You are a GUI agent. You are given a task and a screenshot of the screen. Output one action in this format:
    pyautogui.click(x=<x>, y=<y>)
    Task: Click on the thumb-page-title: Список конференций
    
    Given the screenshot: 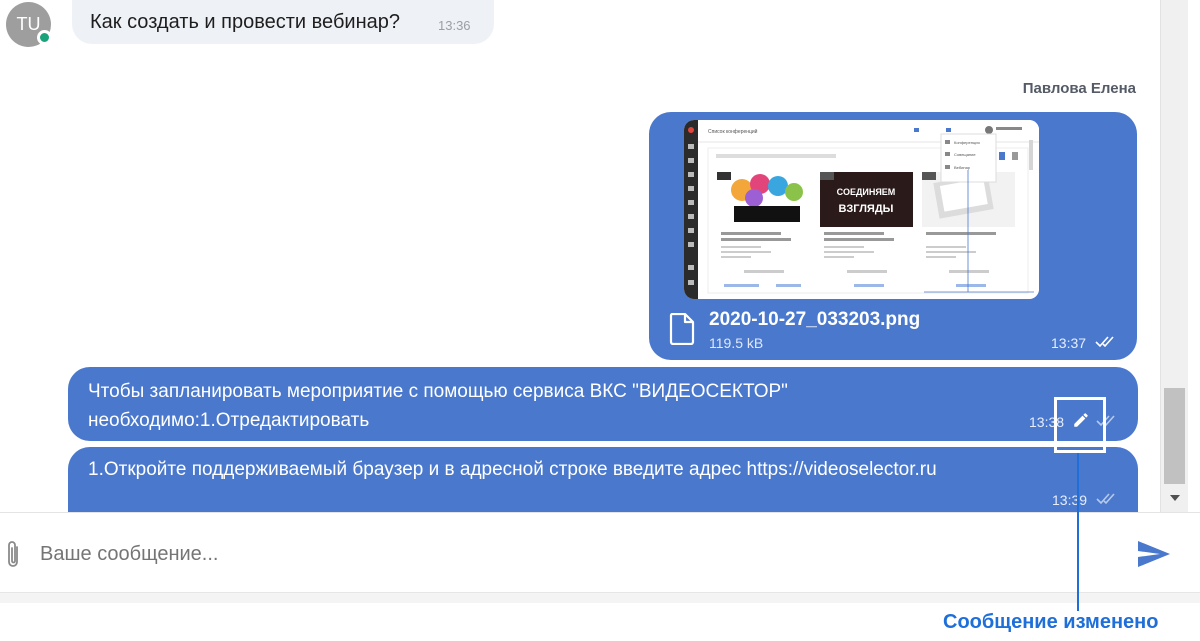 What is the action you would take?
    pyautogui.click(x=733, y=131)
    